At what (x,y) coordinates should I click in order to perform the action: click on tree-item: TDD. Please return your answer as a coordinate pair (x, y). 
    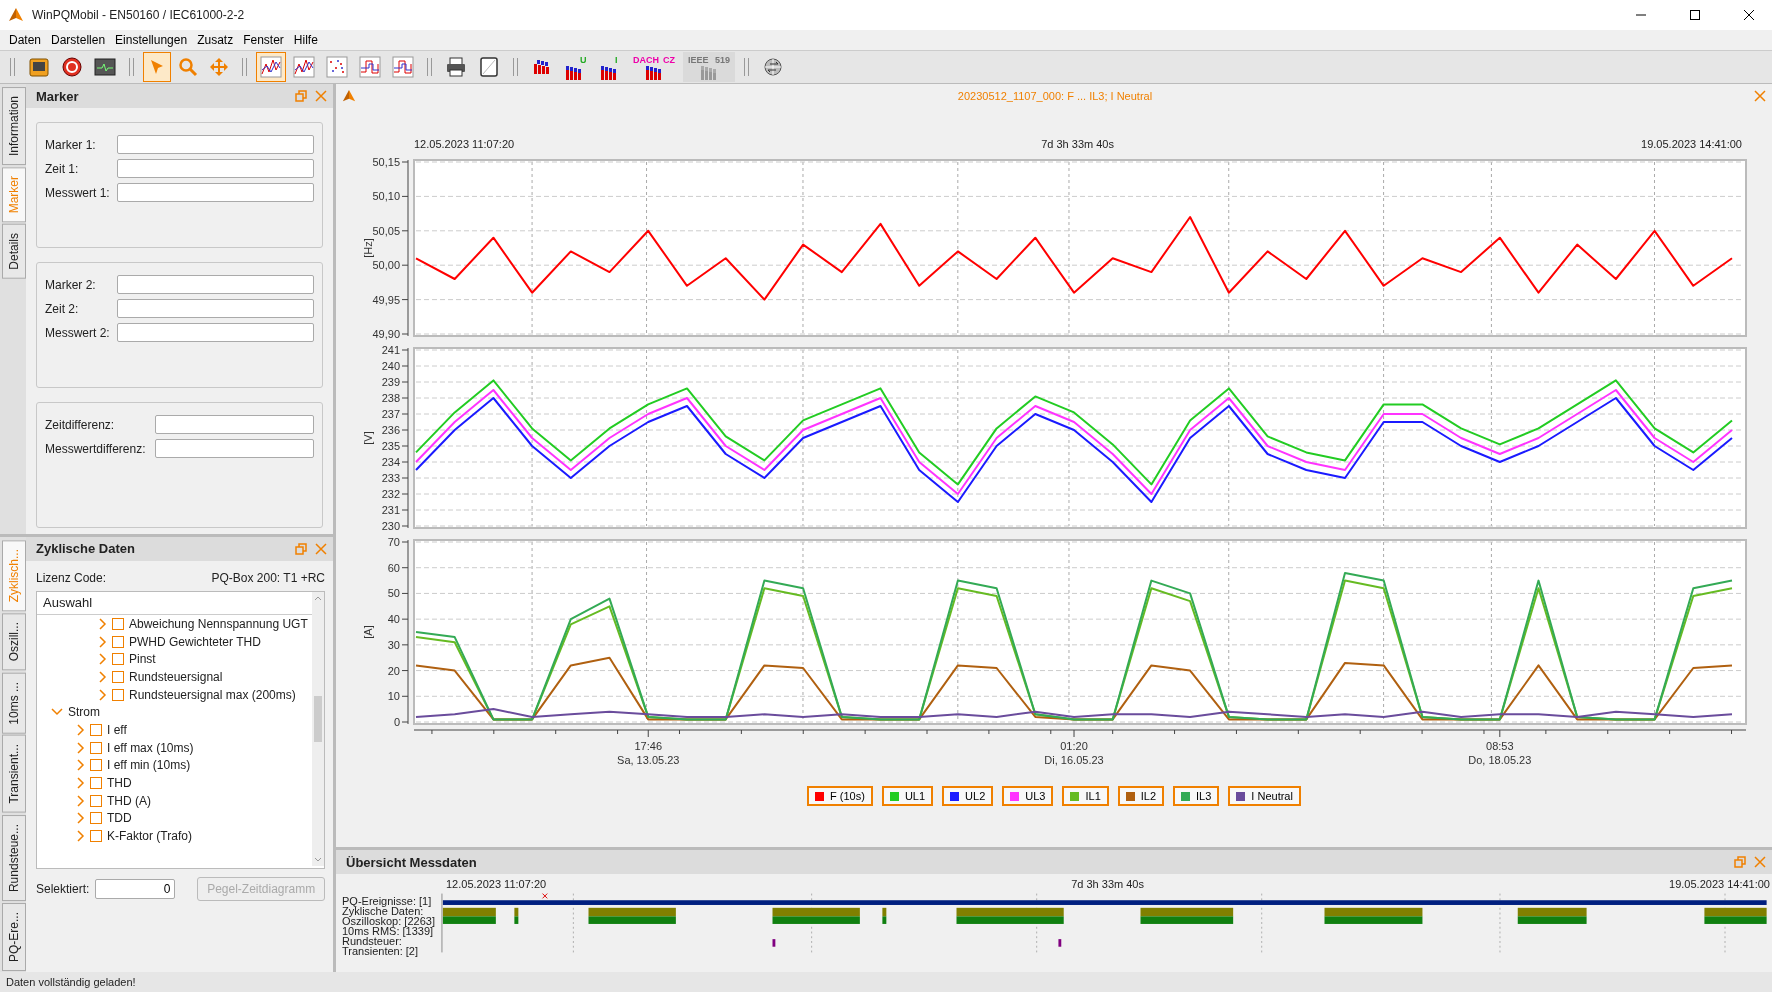
    Looking at the image, I should click on (119, 818).